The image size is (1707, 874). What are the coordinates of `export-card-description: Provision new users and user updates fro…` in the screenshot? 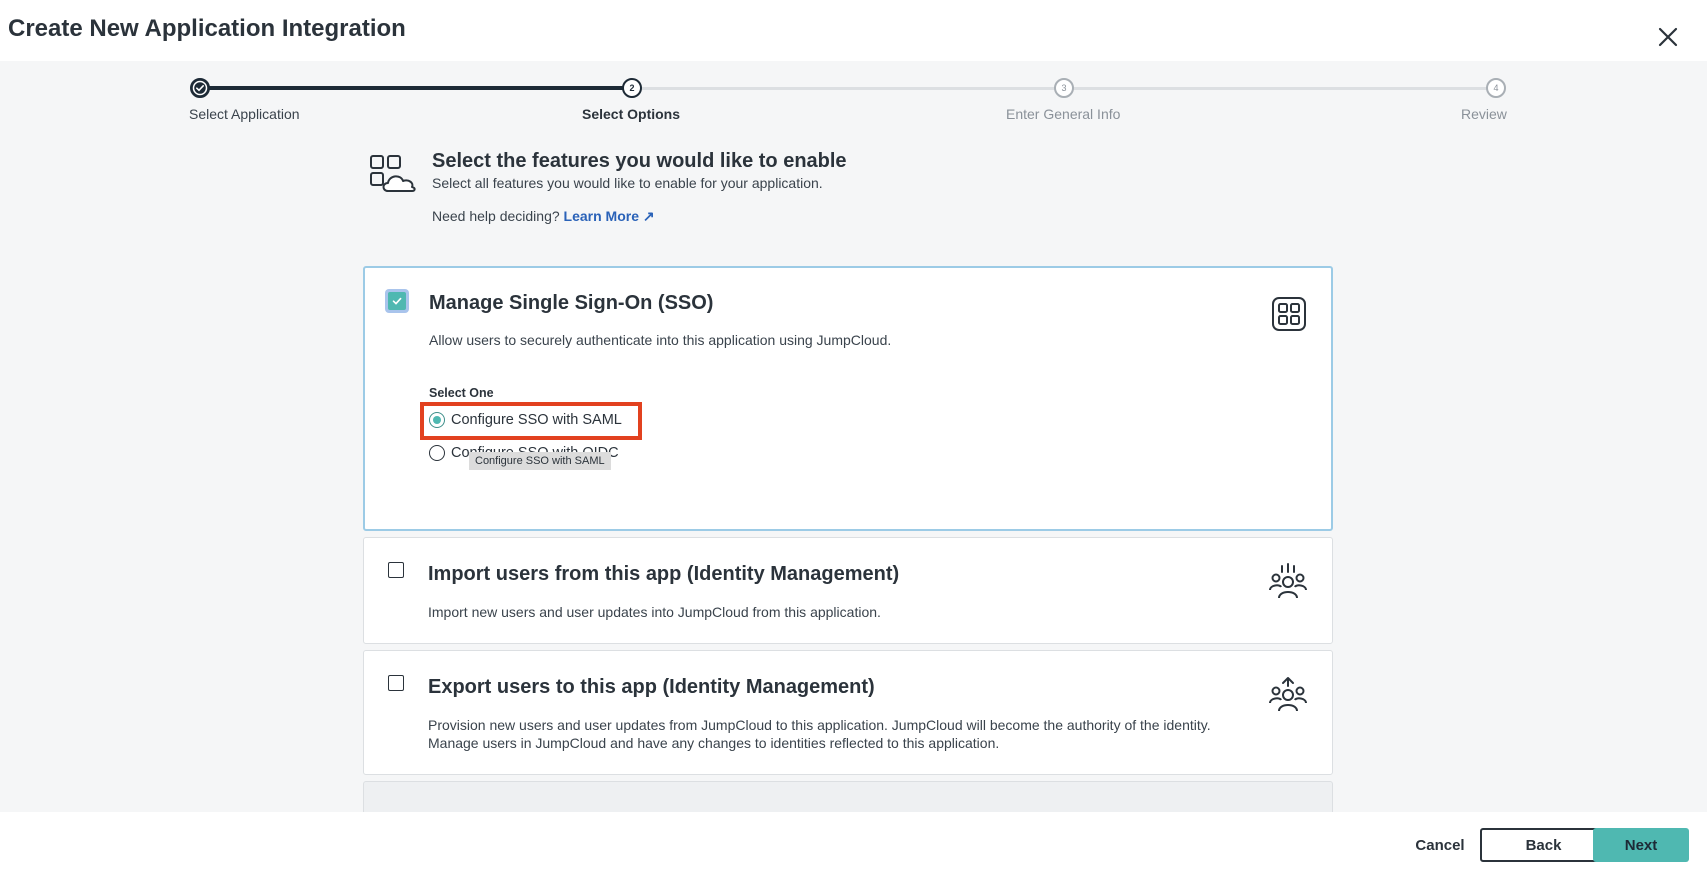 It's located at (819, 734).